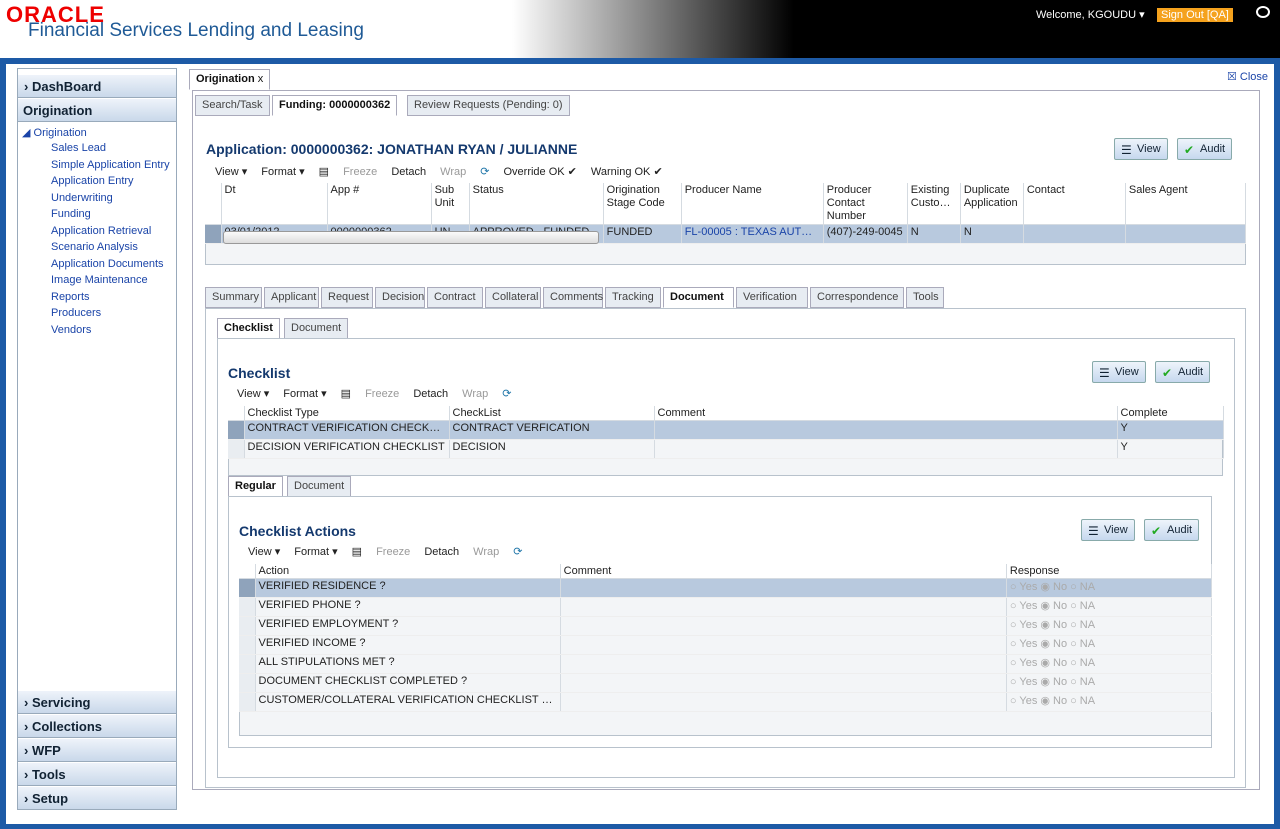  What do you see at coordinates (865, 204) in the screenshot?
I see `column-header: Producer Contact Number` at bounding box center [865, 204].